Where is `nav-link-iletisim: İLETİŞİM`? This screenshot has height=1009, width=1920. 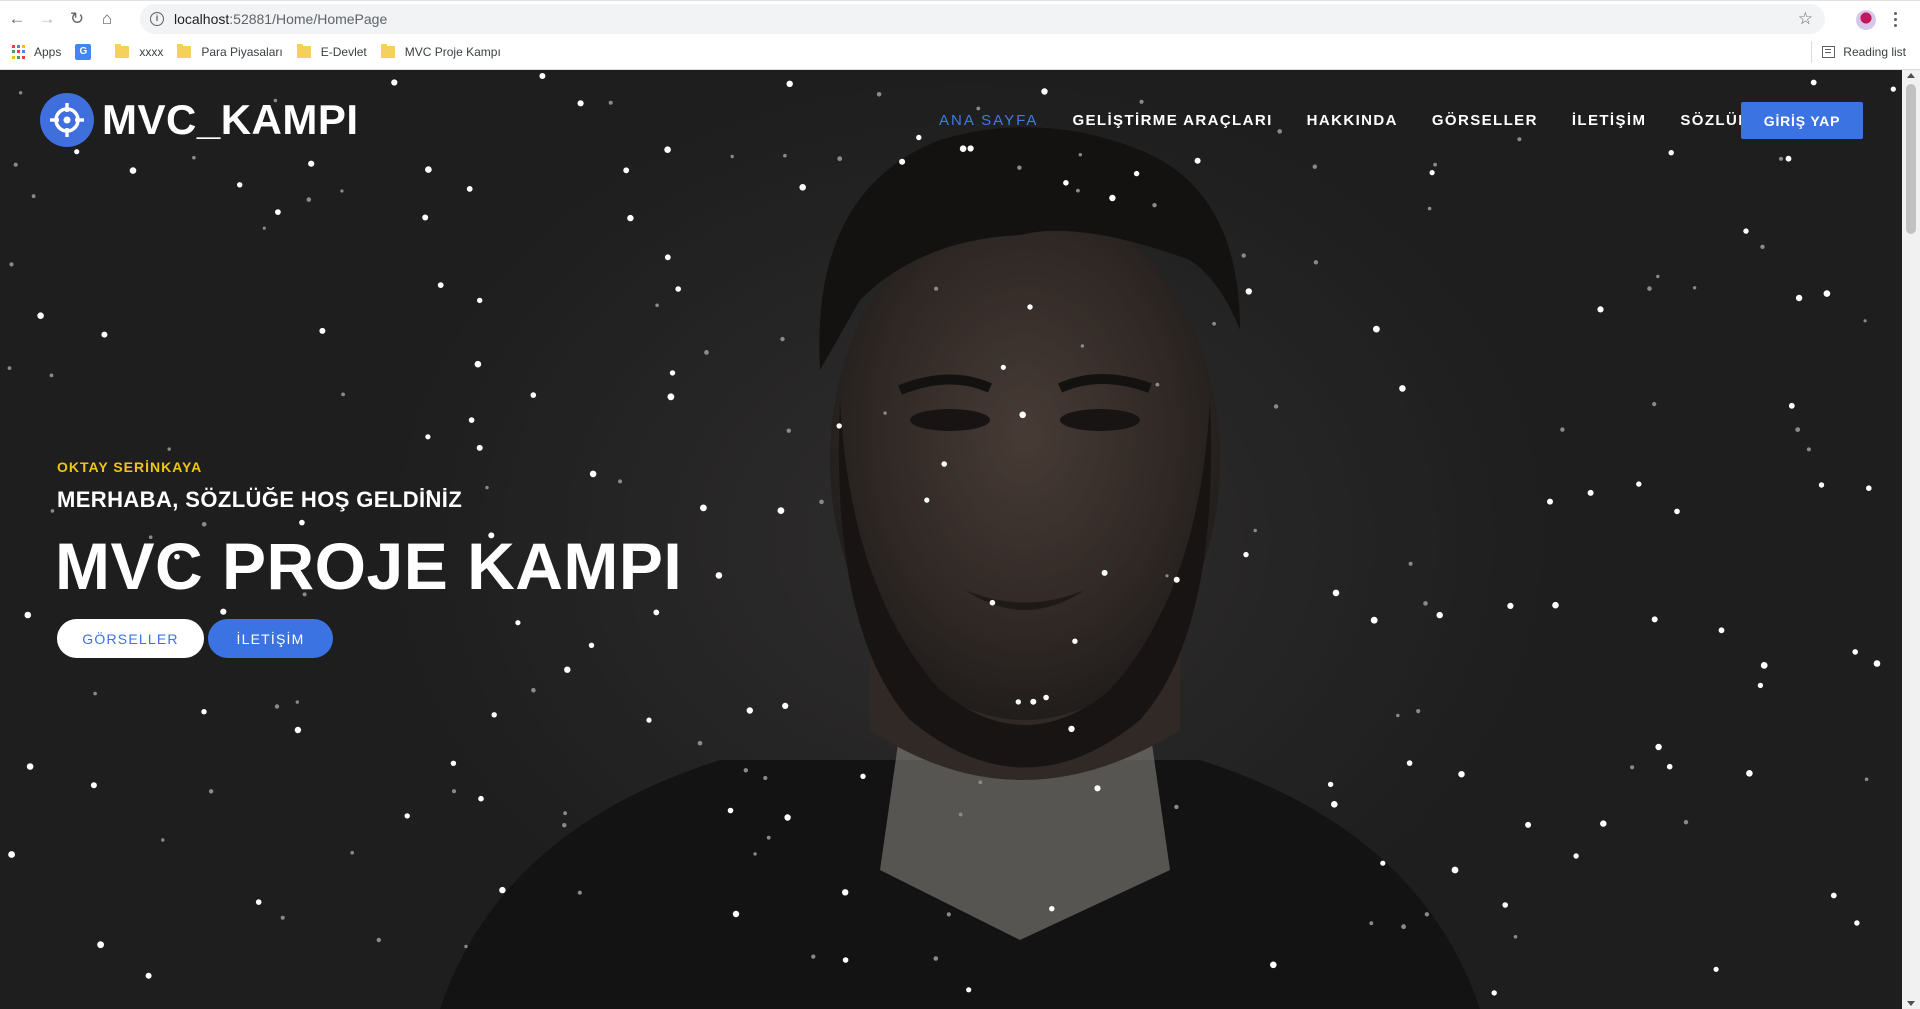
nav-link-iletisim: İLETİŞİM is located at coordinates (1609, 120).